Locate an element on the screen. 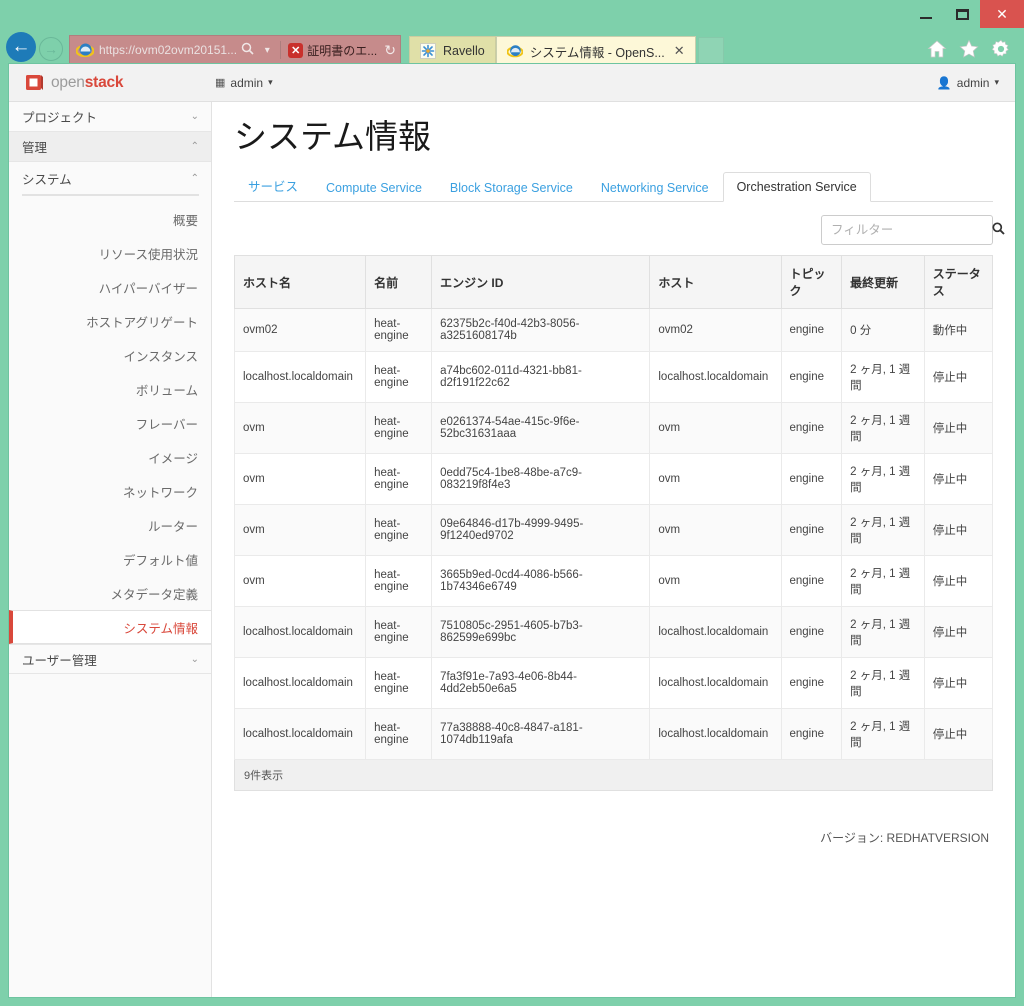 The height and width of the screenshot is (1006, 1024). tab-block-storage-service: Block Storage Service is located at coordinates (511, 187).